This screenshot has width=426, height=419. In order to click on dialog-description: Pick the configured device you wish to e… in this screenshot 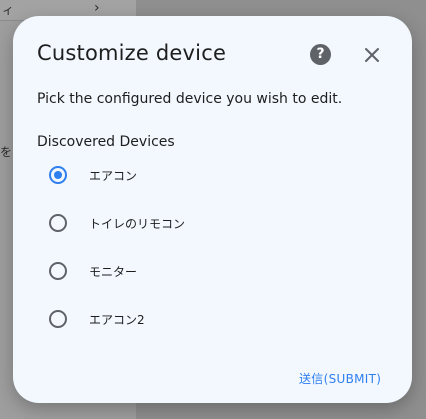, I will do `click(190, 99)`.